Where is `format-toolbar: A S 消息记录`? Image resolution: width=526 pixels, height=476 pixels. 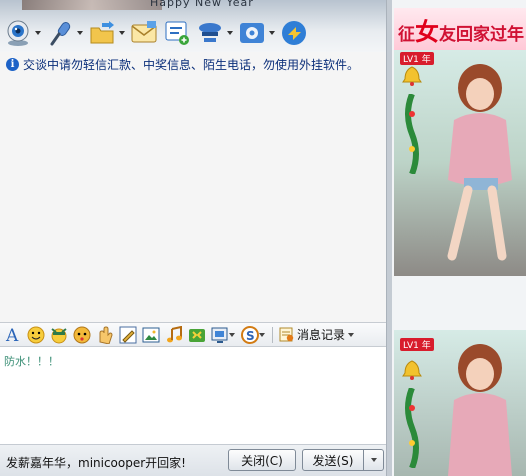
format-toolbar: A S 消息记录 is located at coordinates (194, 334).